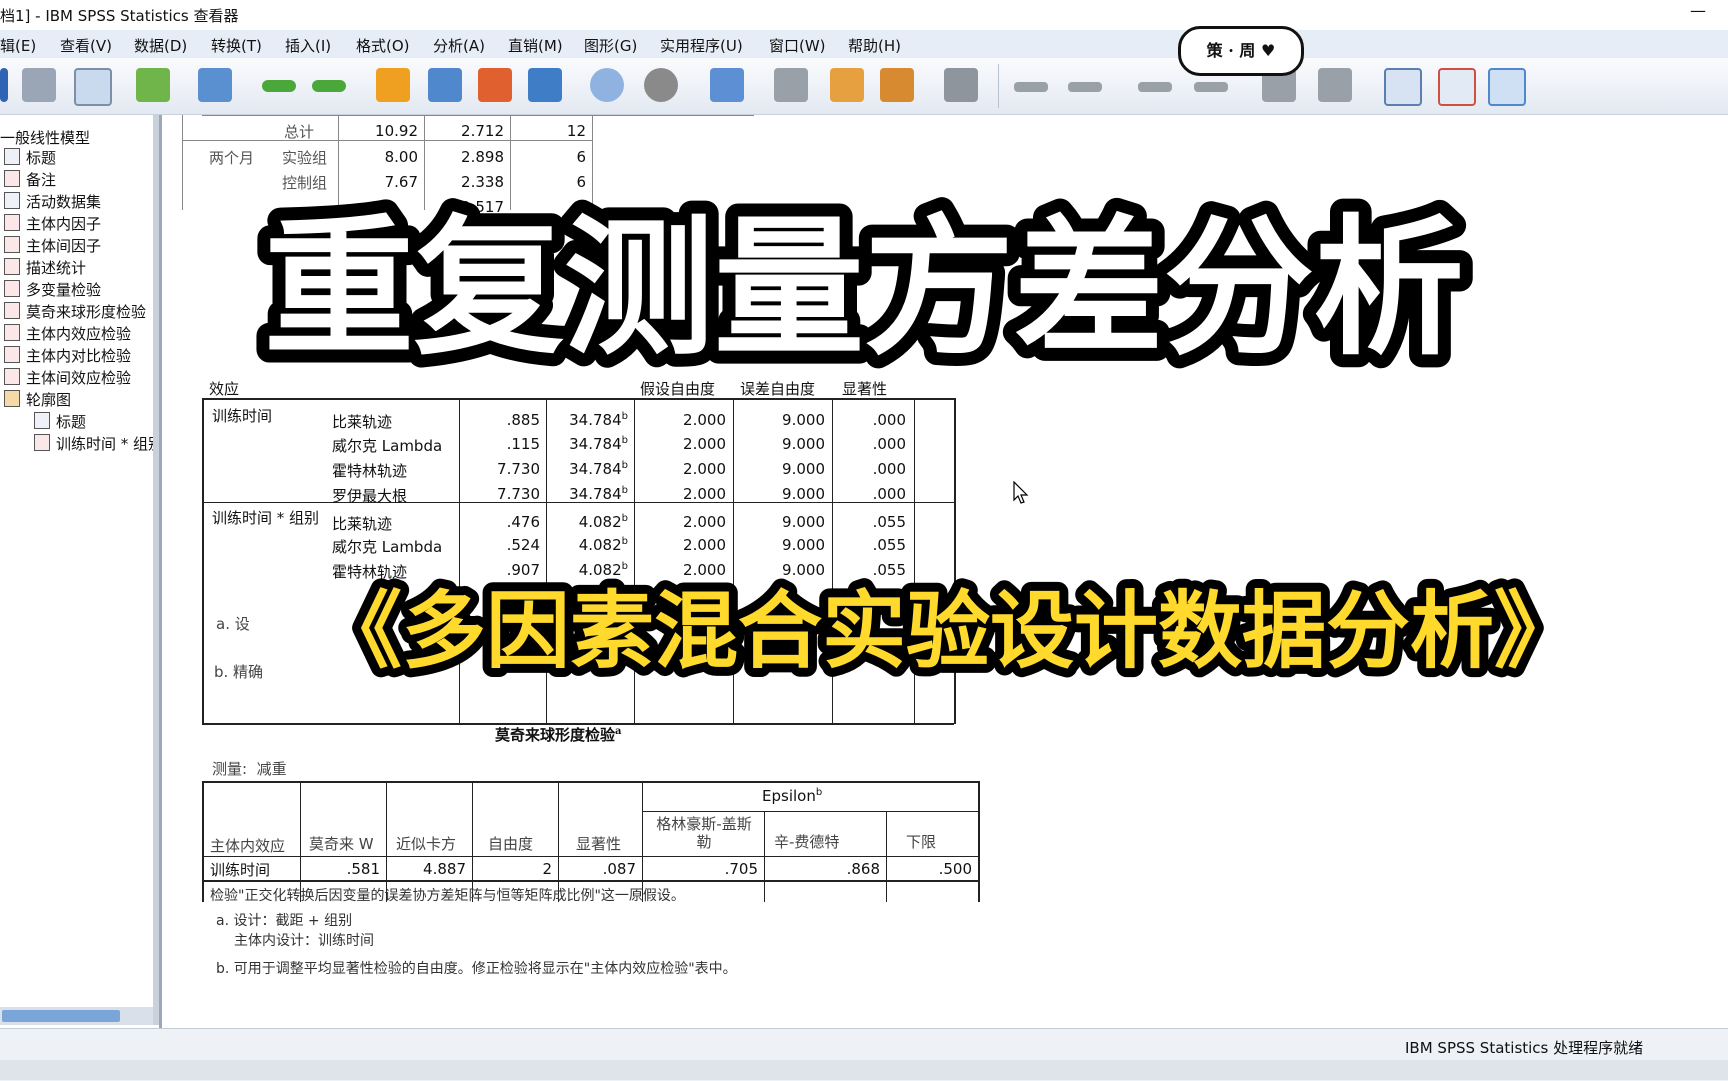 This screenshot has height=1081, width=1728. Describe the element at coordinates (266, 518) in the screenshot. I see `multi-effect-label: 训练时间 * 组别` at that location.